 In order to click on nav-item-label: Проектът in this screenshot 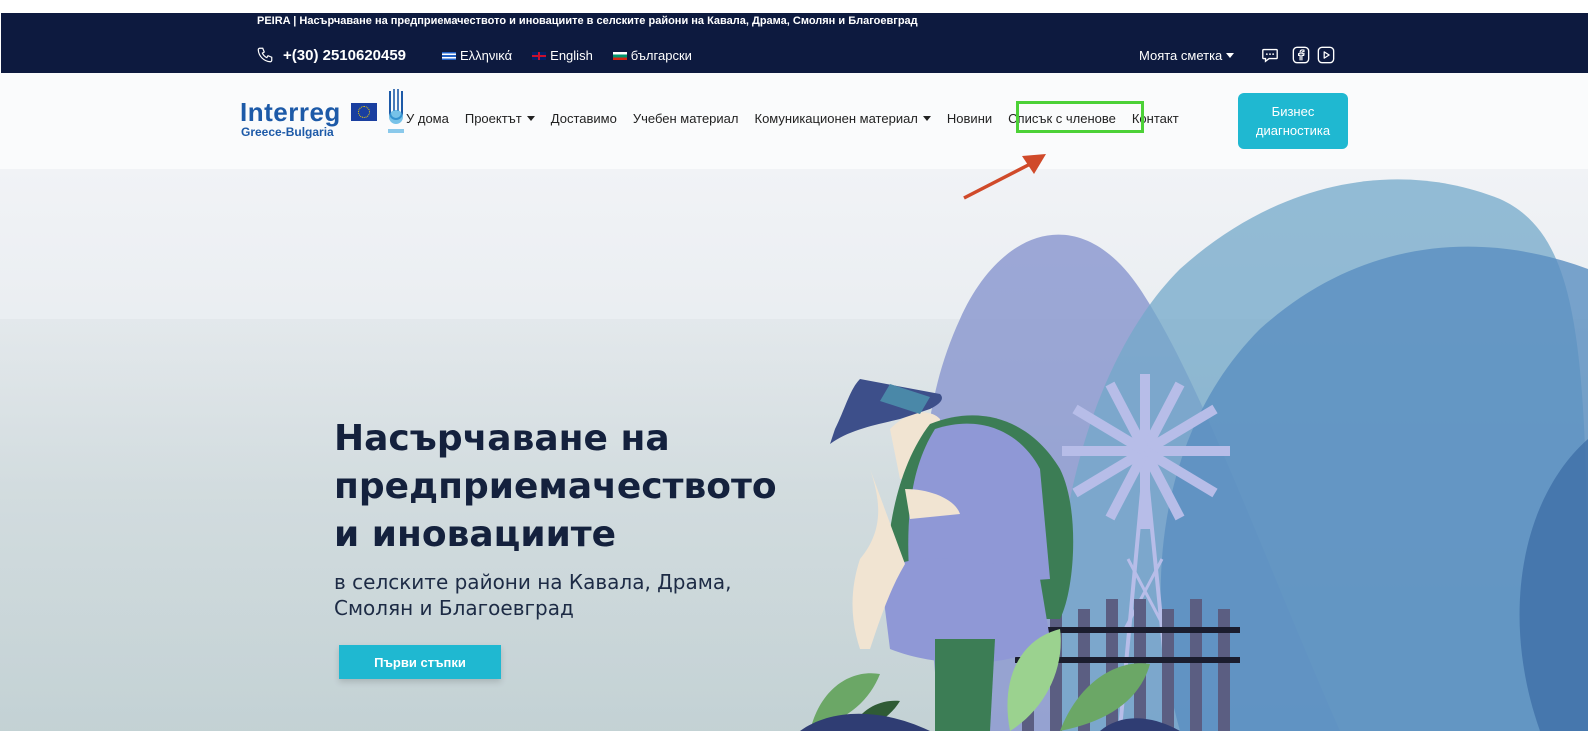, I will do `click(493, 118)`.